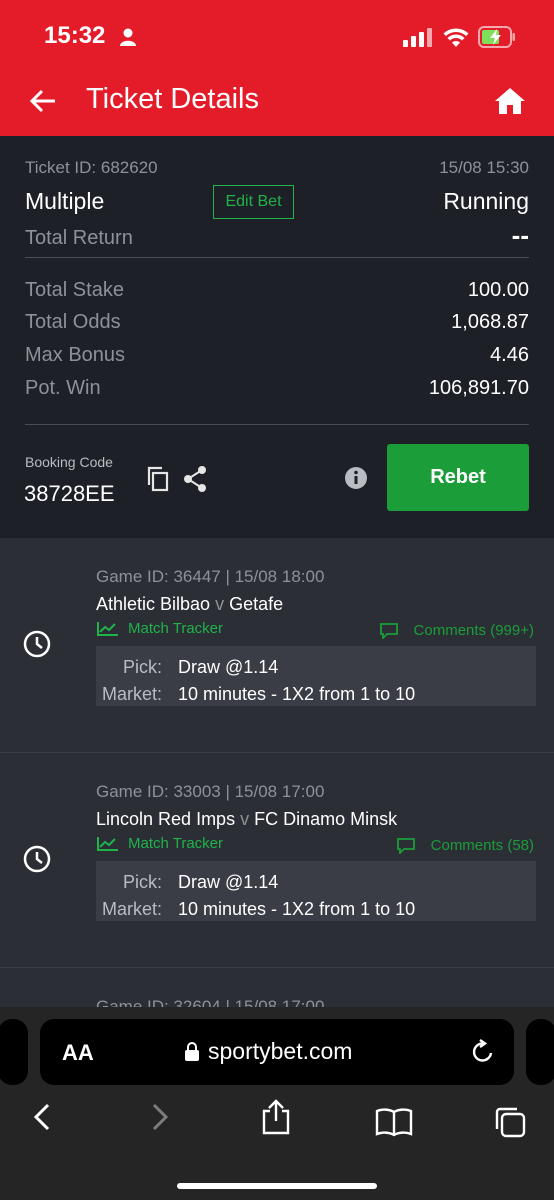 Image resolution: width=554 pixels, height=1200 pixels. I want to click on previous-tab-pill, so click(14, 1052).